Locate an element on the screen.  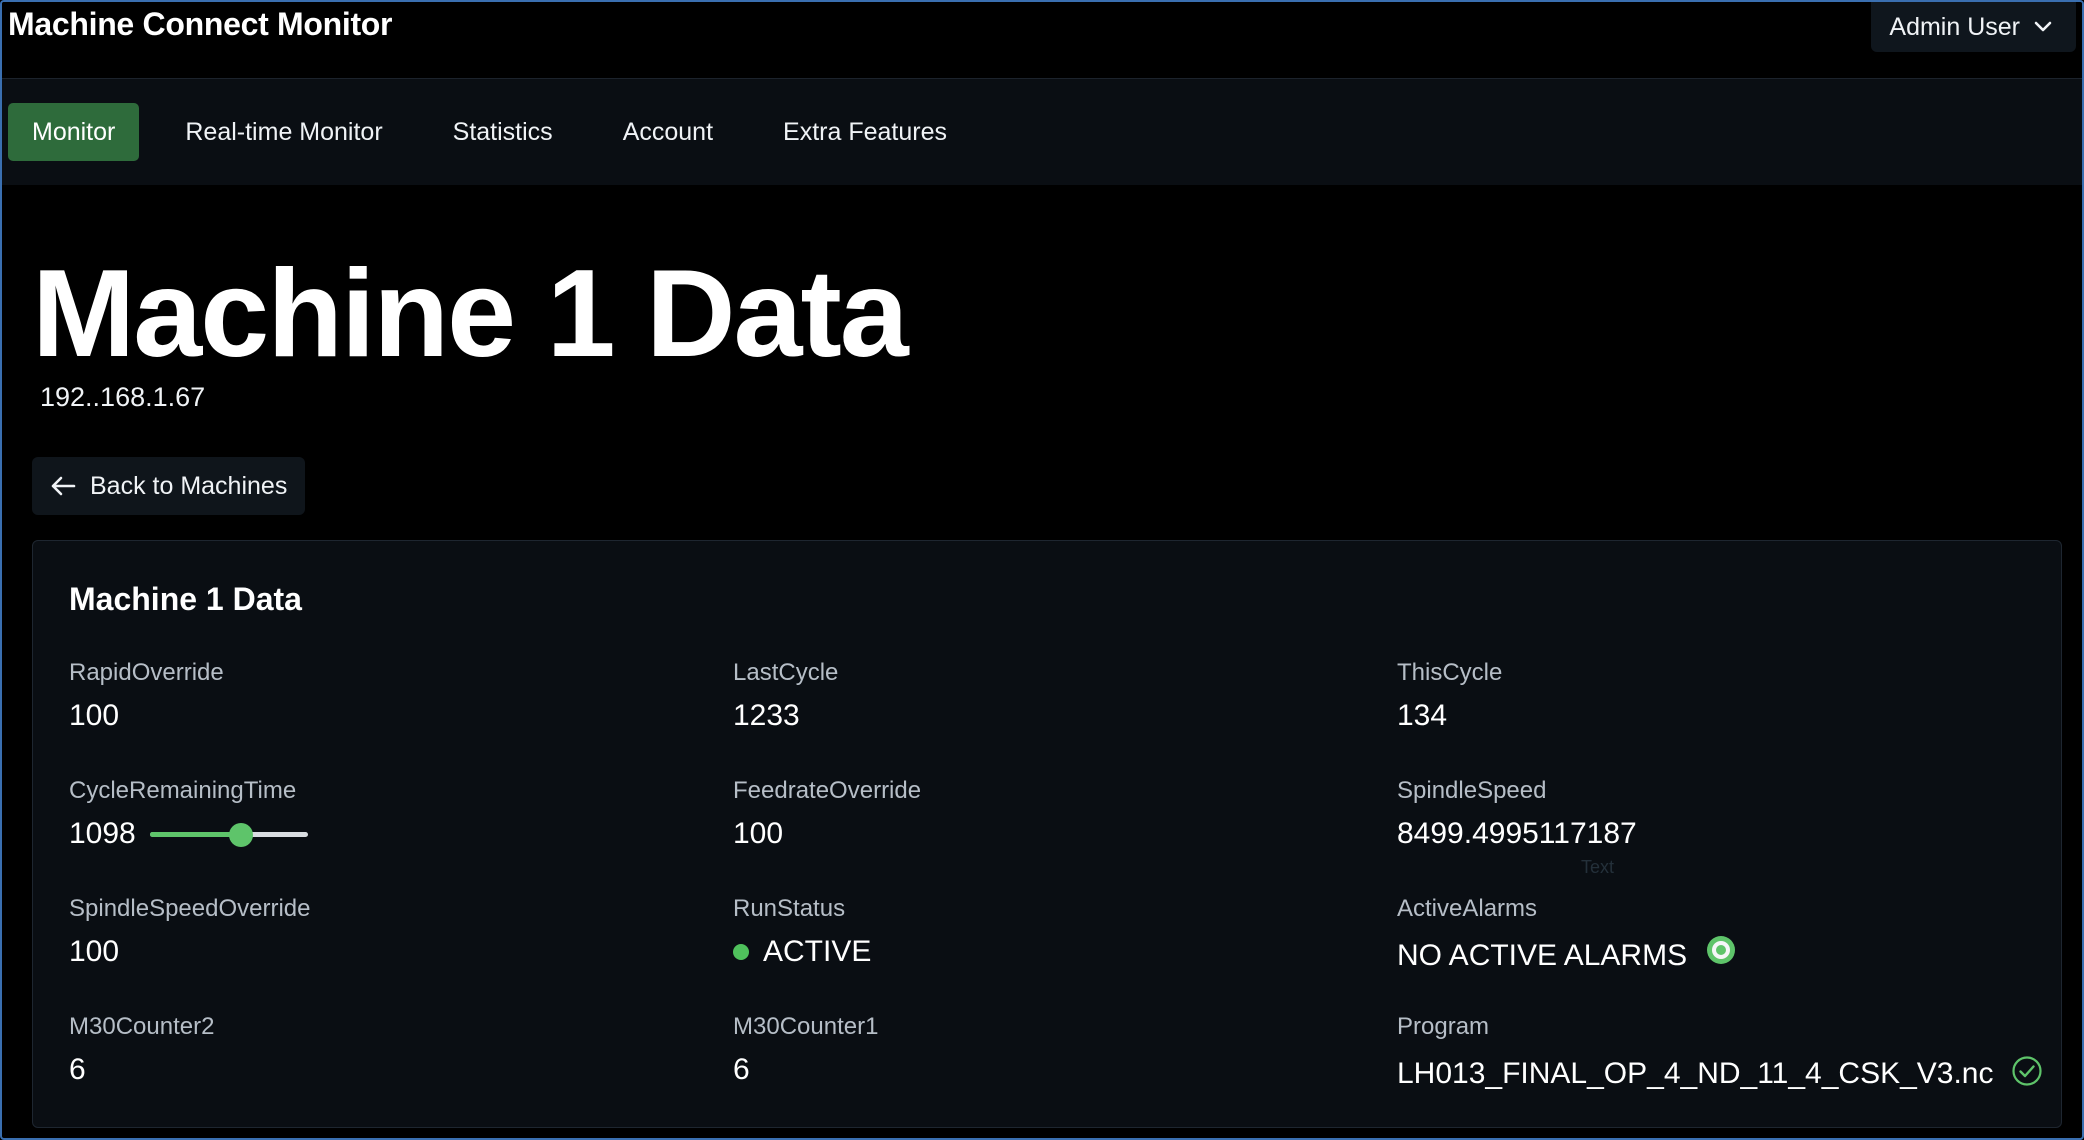
chevron-down-icon is located at coordinates (2043, 27).